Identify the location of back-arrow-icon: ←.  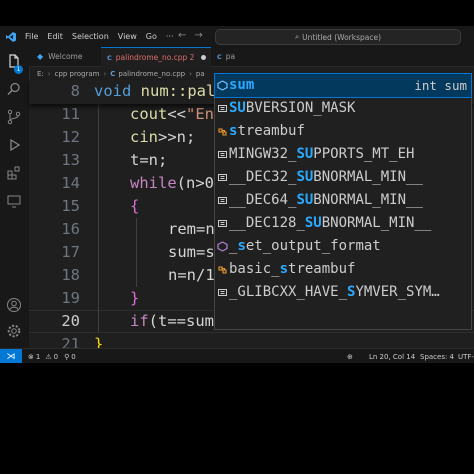
(186, 35).